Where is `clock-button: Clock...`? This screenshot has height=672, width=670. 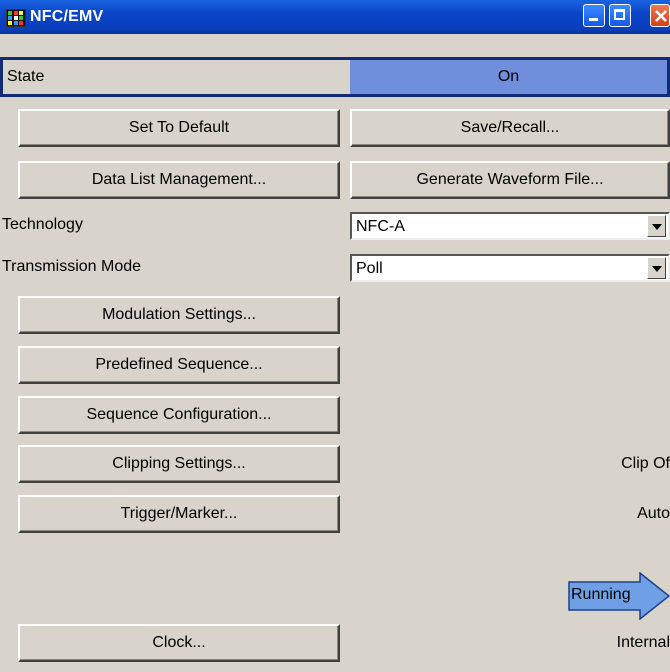 clock-button: Clock... is located at coordinates (179, 643).